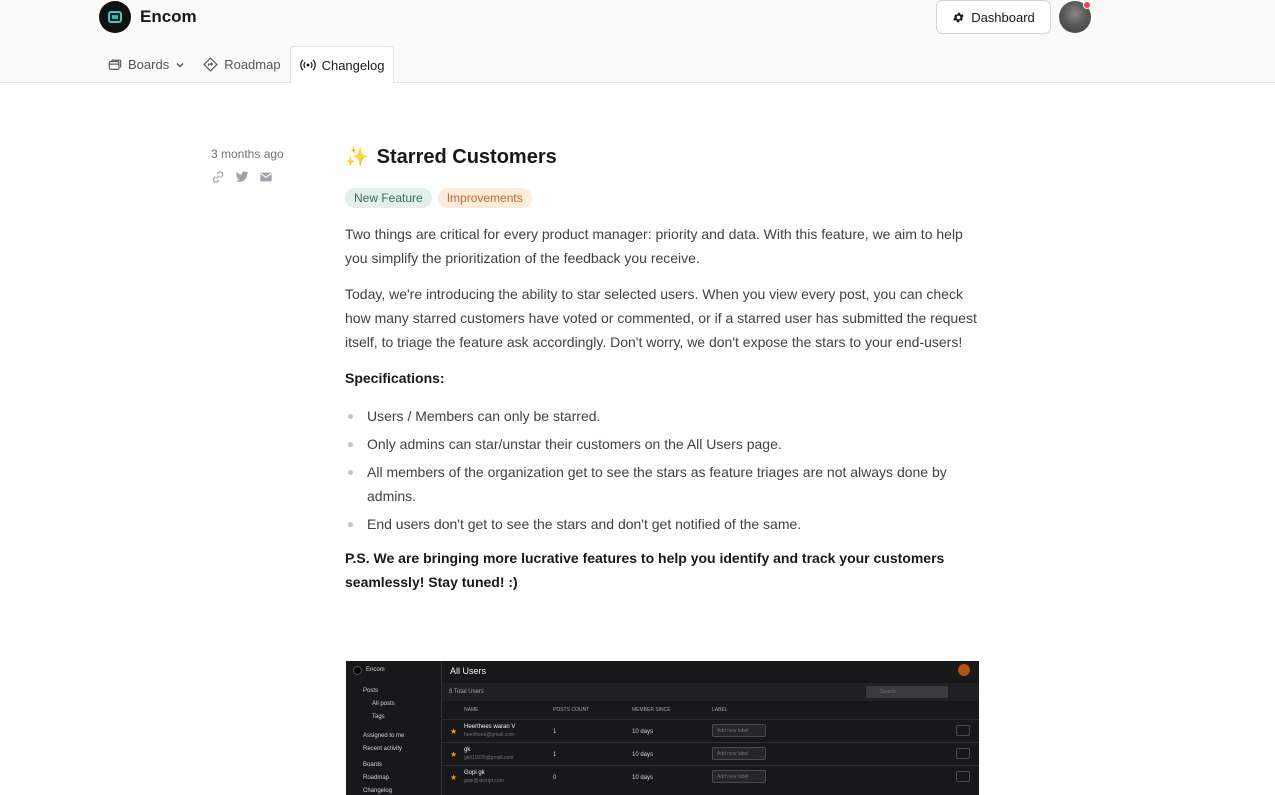 This screenshot has height=795, width=1275. Describe the element at coordinates (484, 198) in the screenshot. I see `tag-improvements: Improvements` at that location.